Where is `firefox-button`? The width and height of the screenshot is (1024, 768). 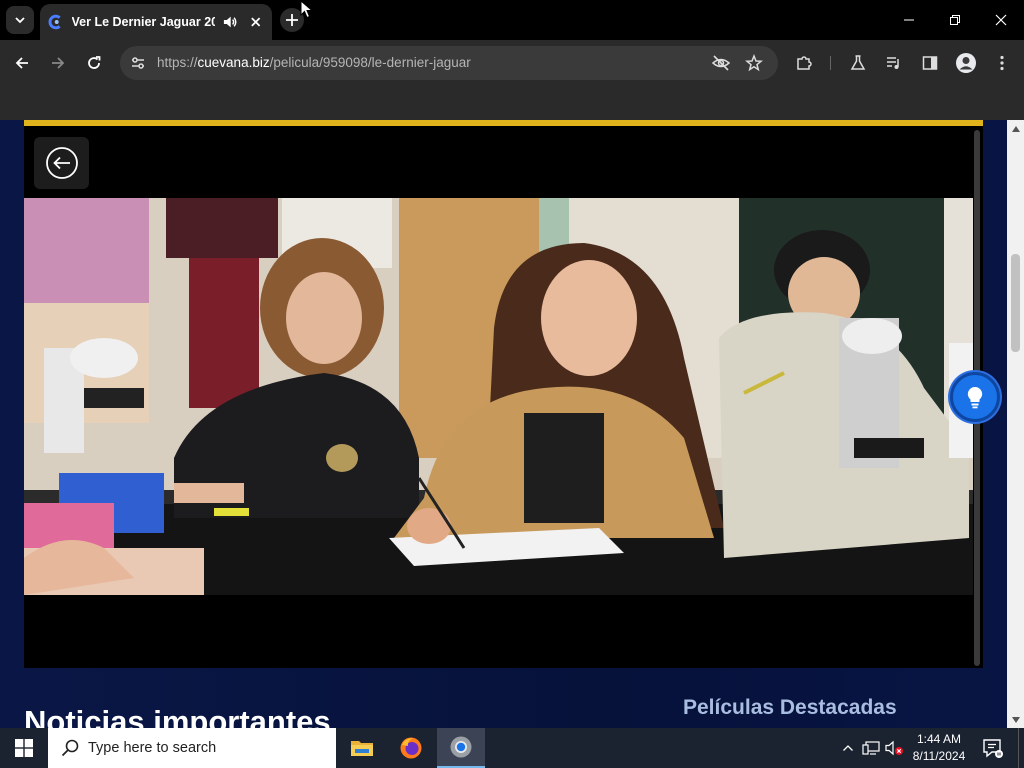
firefox-button is located at coordinates (411, 748).